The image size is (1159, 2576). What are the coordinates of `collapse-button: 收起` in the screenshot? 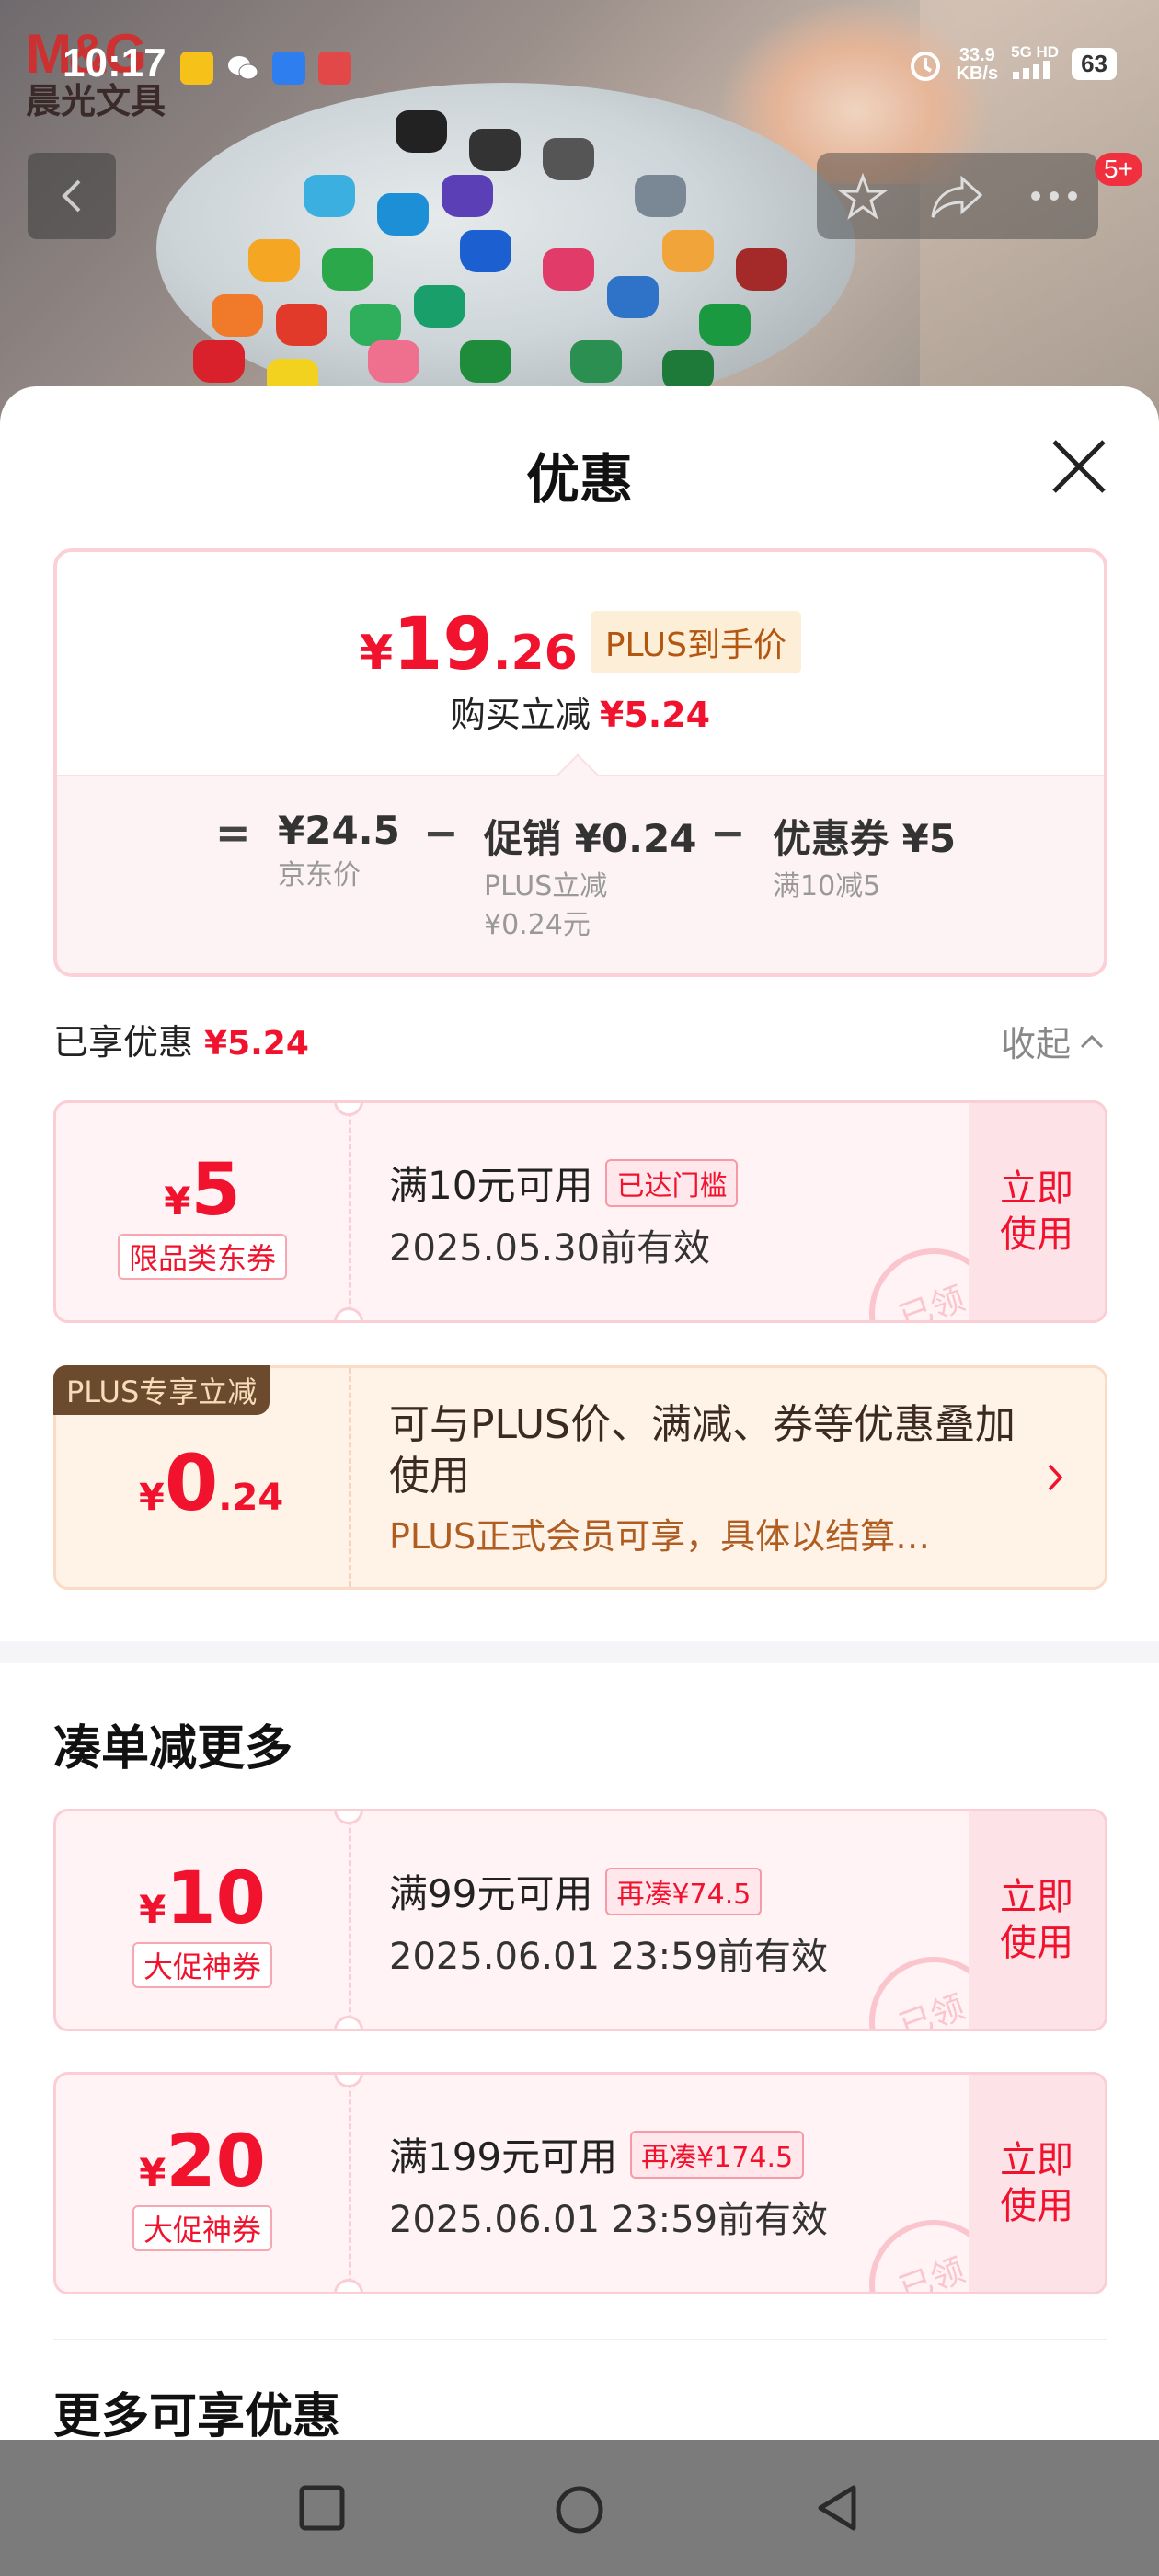 It's located at (1053, 1041).